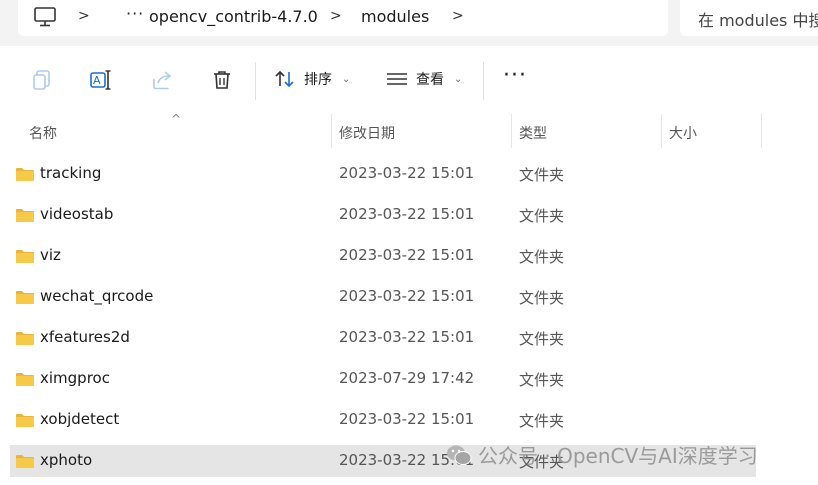 This screenshot has height=485, width=818. What do you see at coordinates (42, 80) in the screenshot?
I see `copy-icon` at bounding box center [42, 80].